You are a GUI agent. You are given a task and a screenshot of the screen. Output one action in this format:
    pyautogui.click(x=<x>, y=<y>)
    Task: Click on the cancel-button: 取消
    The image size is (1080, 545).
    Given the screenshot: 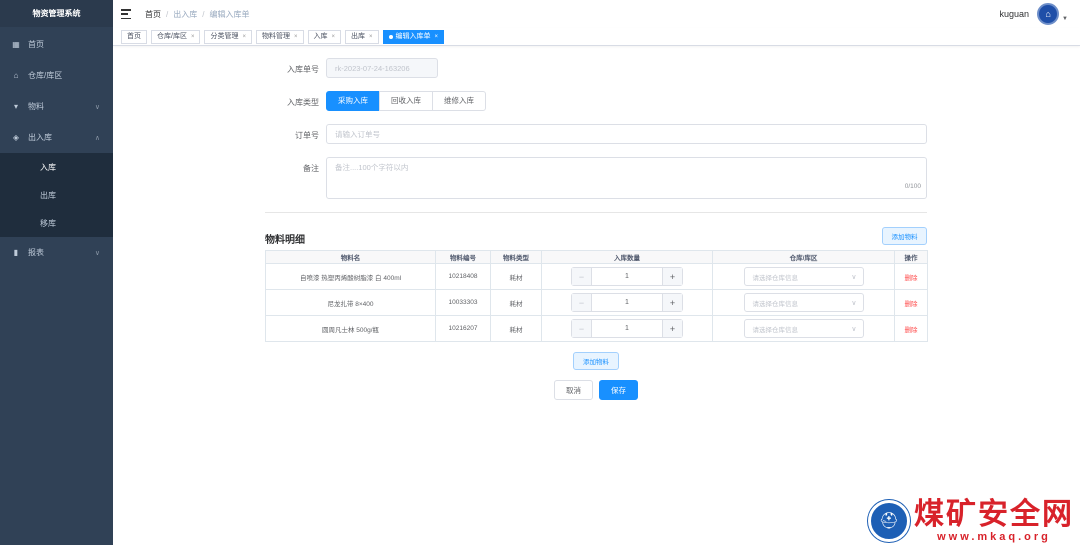 What is the action you would take?
    pyautogui.click(x=573, y=390)
    